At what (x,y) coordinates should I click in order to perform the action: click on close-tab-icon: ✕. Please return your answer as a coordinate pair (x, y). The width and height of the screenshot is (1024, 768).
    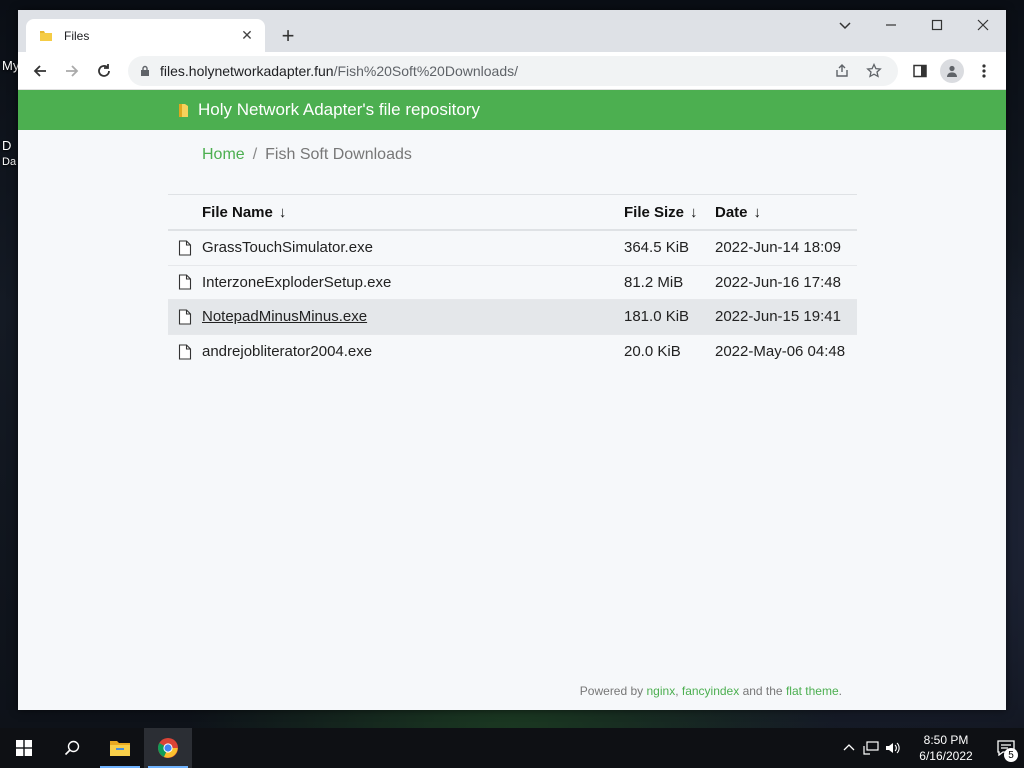
    Looking at the image, I should click on (247, 35).